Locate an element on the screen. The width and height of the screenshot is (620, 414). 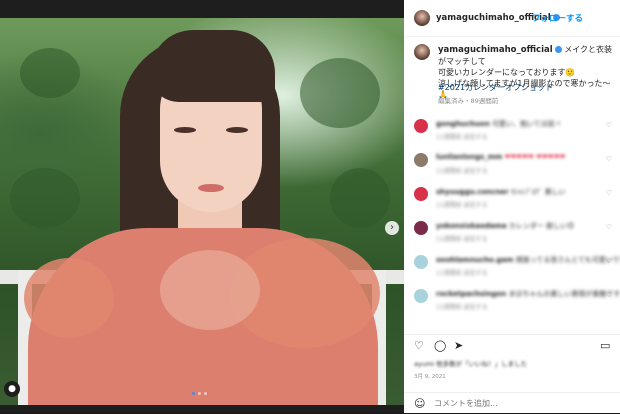
post-meta: 編集済み・89週間前 is located at coordinates (468, 101).